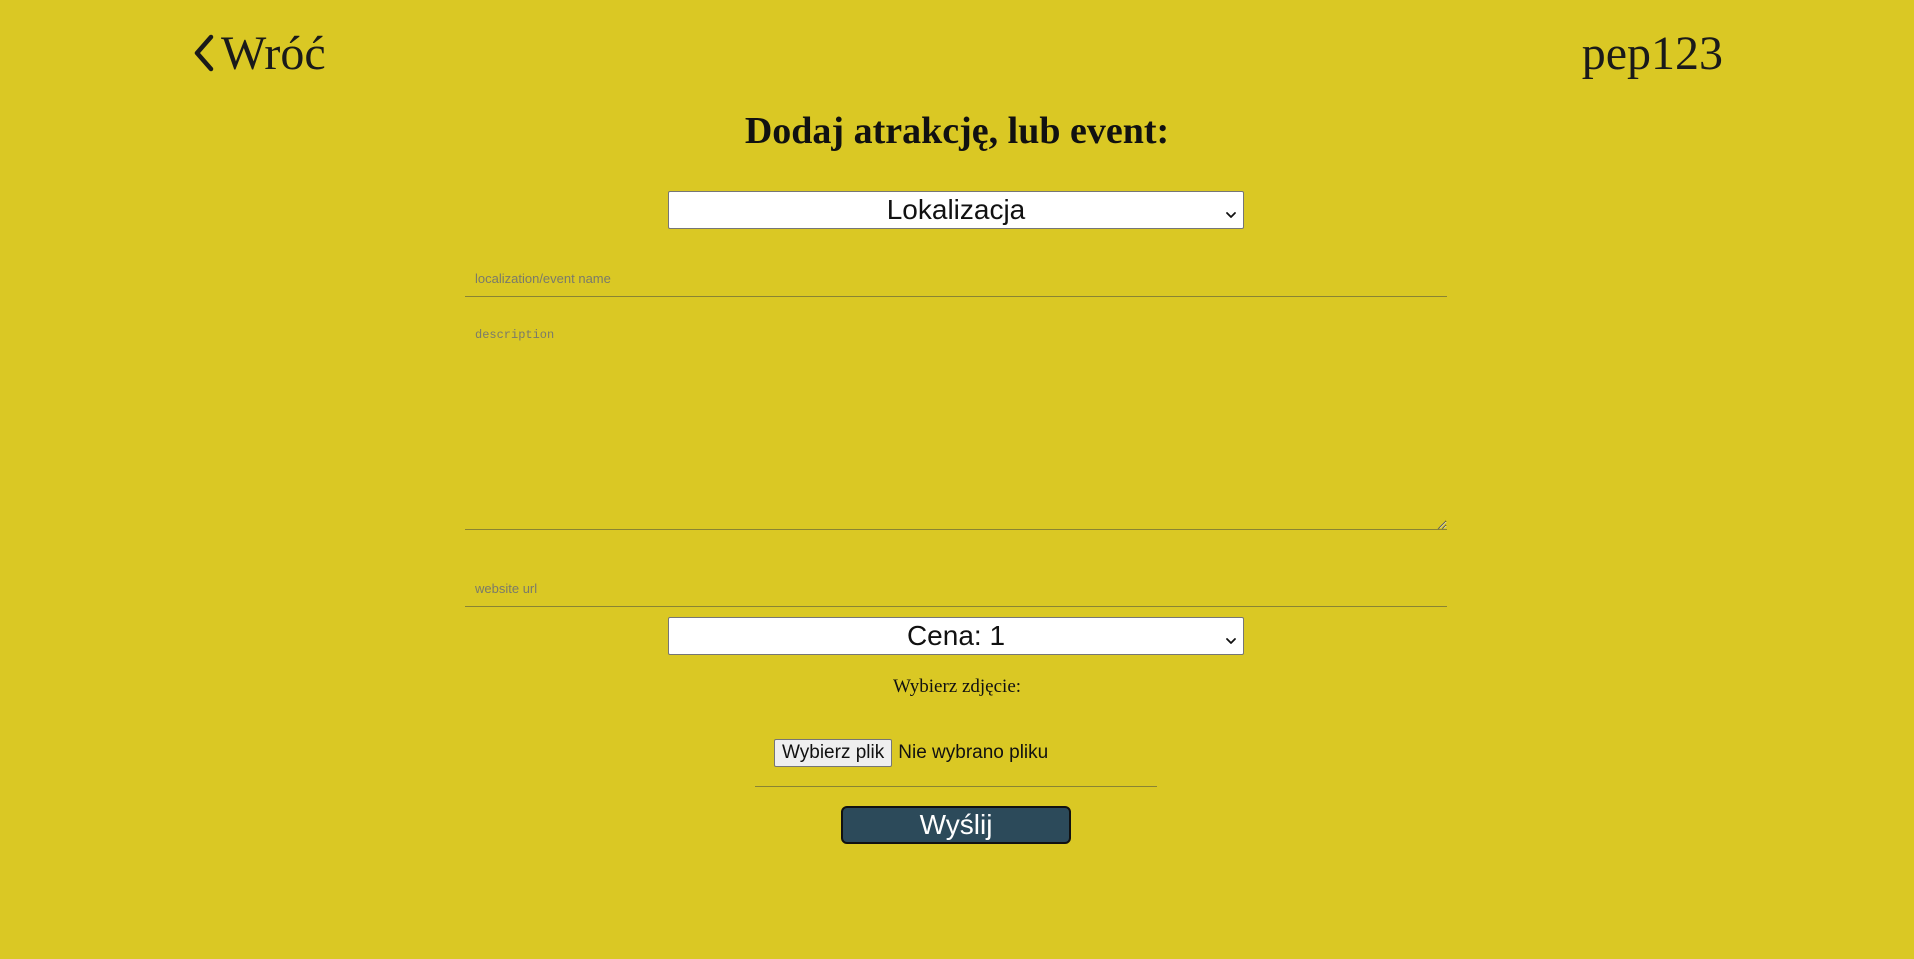  I want to click on event-name-input, so click(956, 279).